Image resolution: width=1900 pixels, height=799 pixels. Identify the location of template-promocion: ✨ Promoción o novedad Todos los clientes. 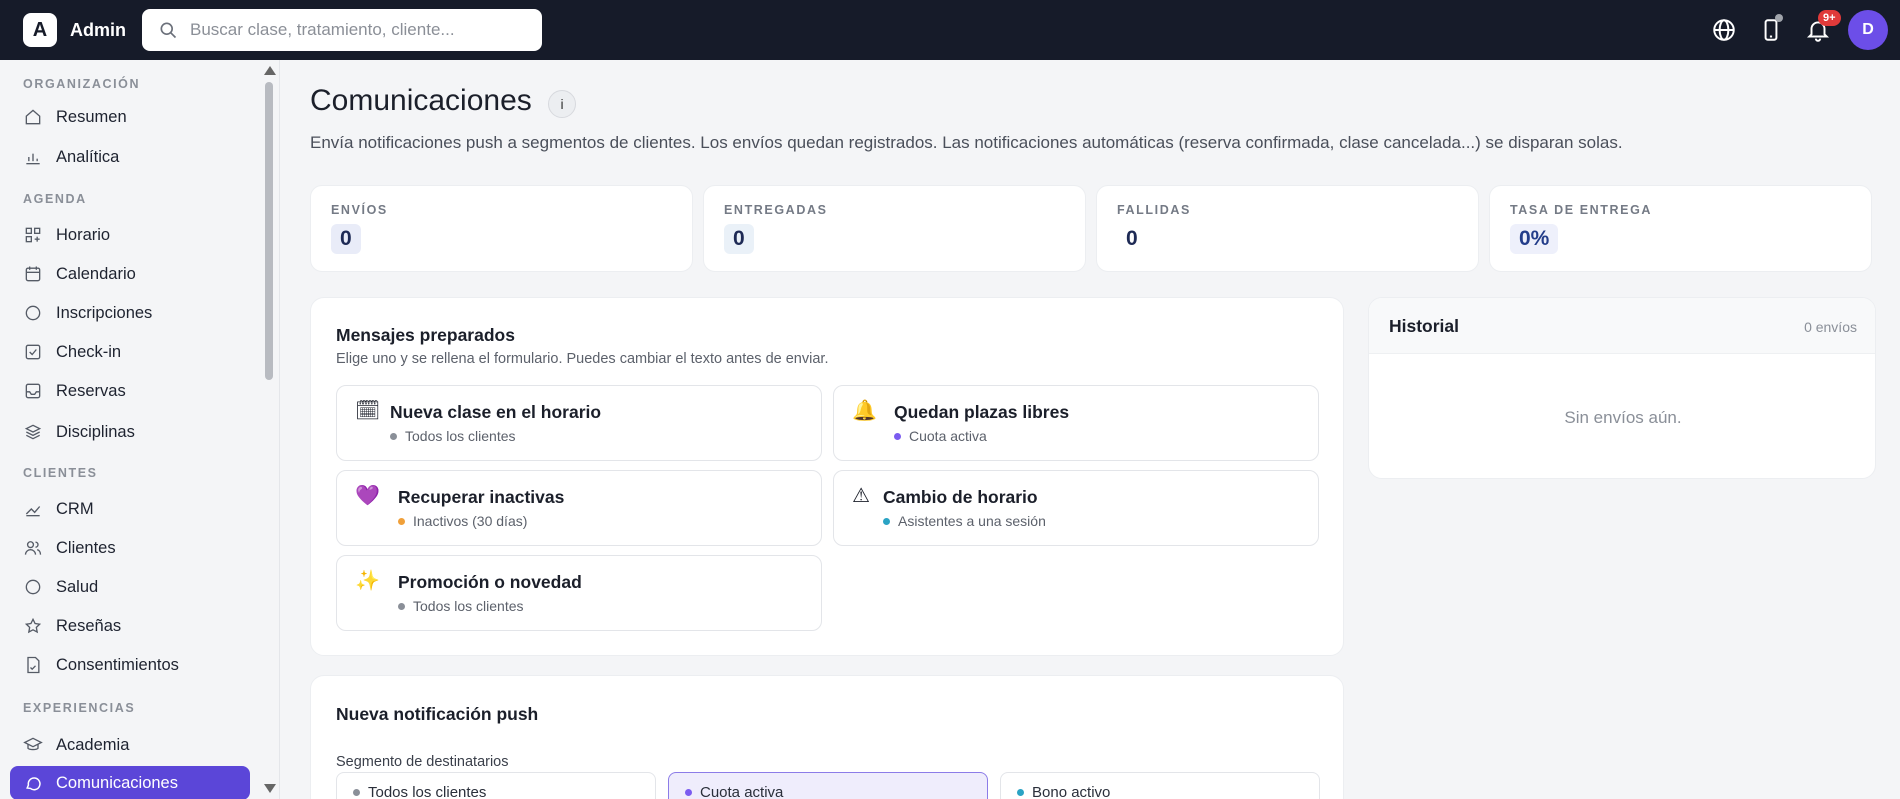
(579, 593).